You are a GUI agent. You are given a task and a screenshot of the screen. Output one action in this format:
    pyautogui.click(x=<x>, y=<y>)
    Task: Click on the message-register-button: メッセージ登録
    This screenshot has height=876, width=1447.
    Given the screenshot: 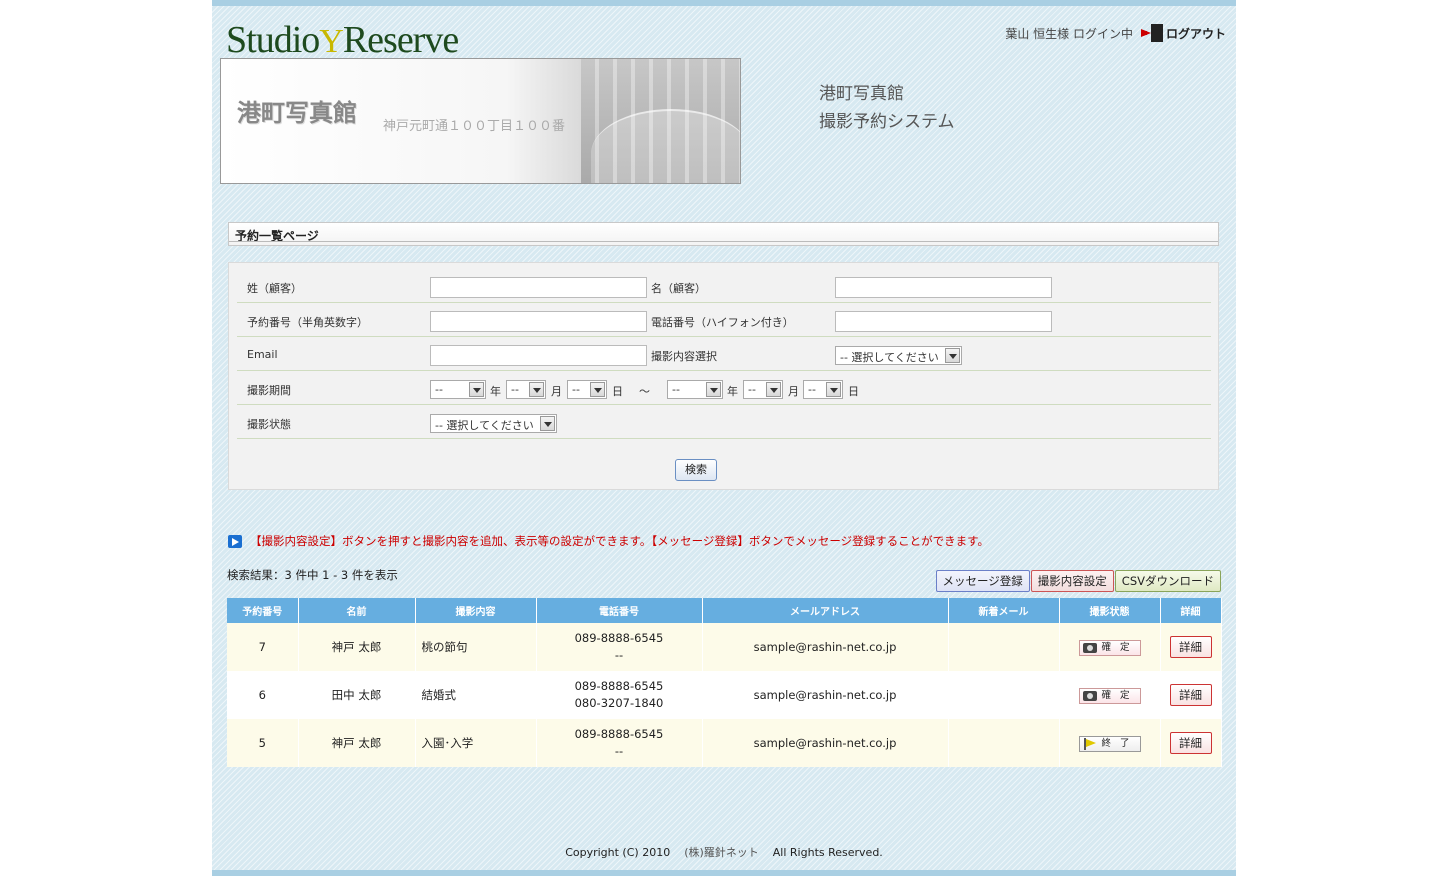 What is the action you would take?
    pyautogui.click(x=982, y=581)
    